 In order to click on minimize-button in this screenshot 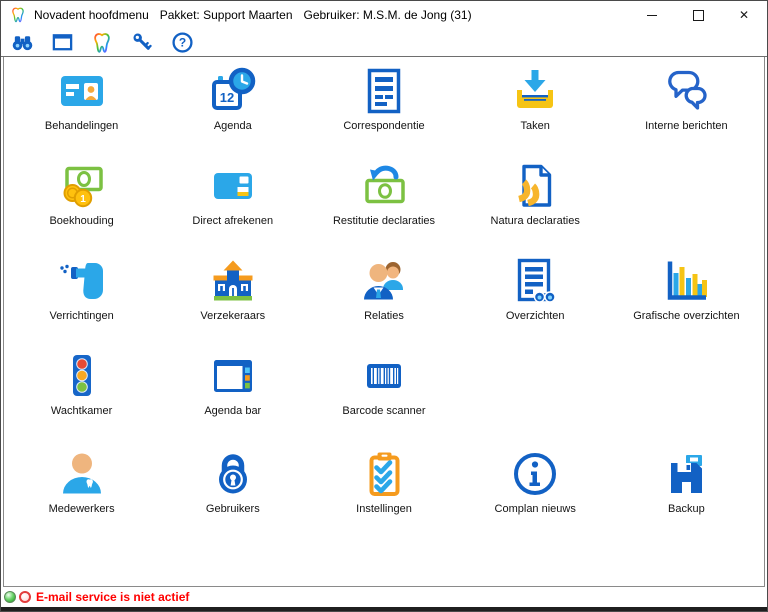, I will do `click(652, 15)`.